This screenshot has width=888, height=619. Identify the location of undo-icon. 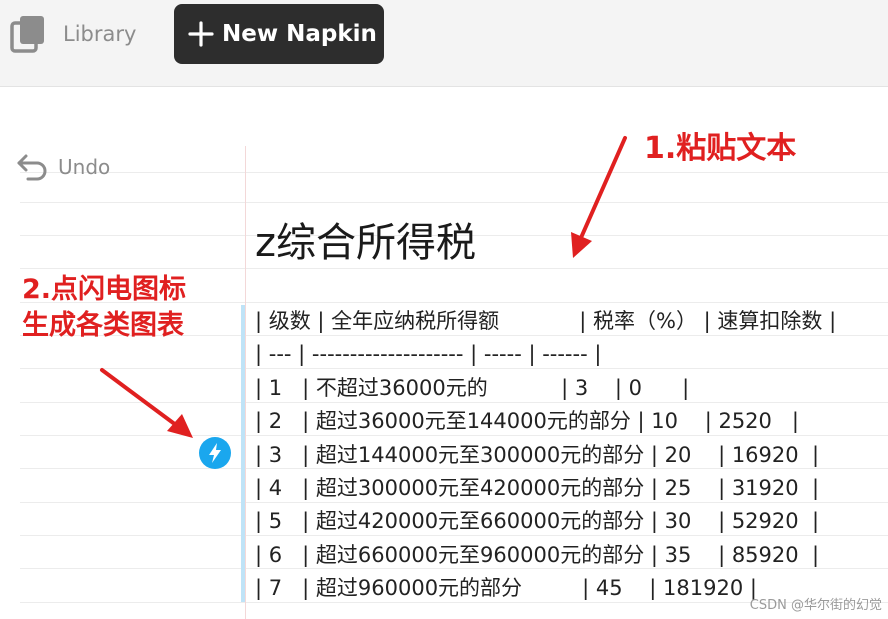
(32, 167).